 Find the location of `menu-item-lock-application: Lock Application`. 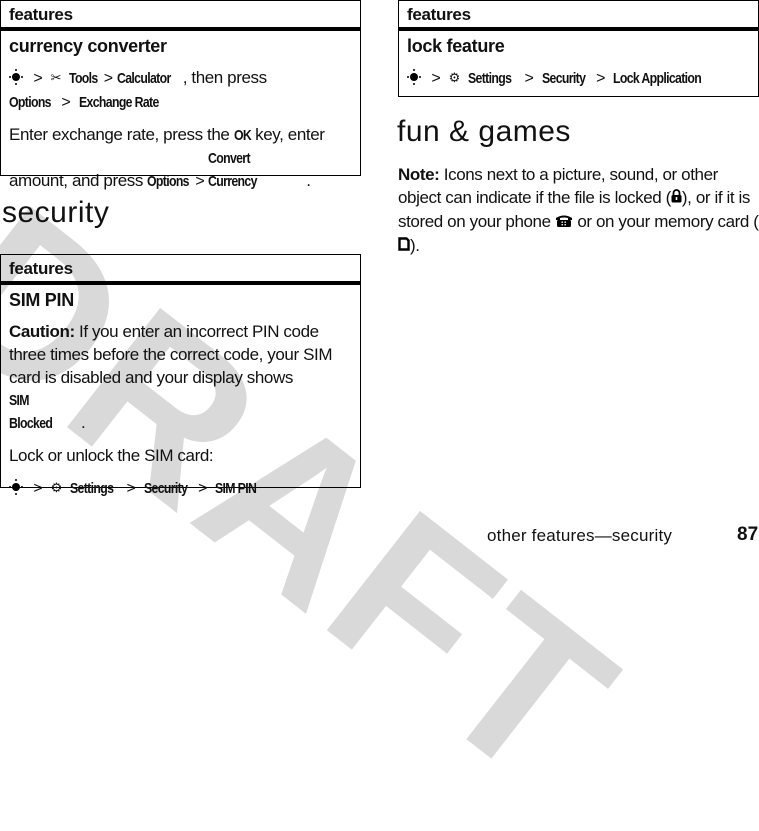

menu-item-lock-application: Lock Application is located at coordinates (657, 78).